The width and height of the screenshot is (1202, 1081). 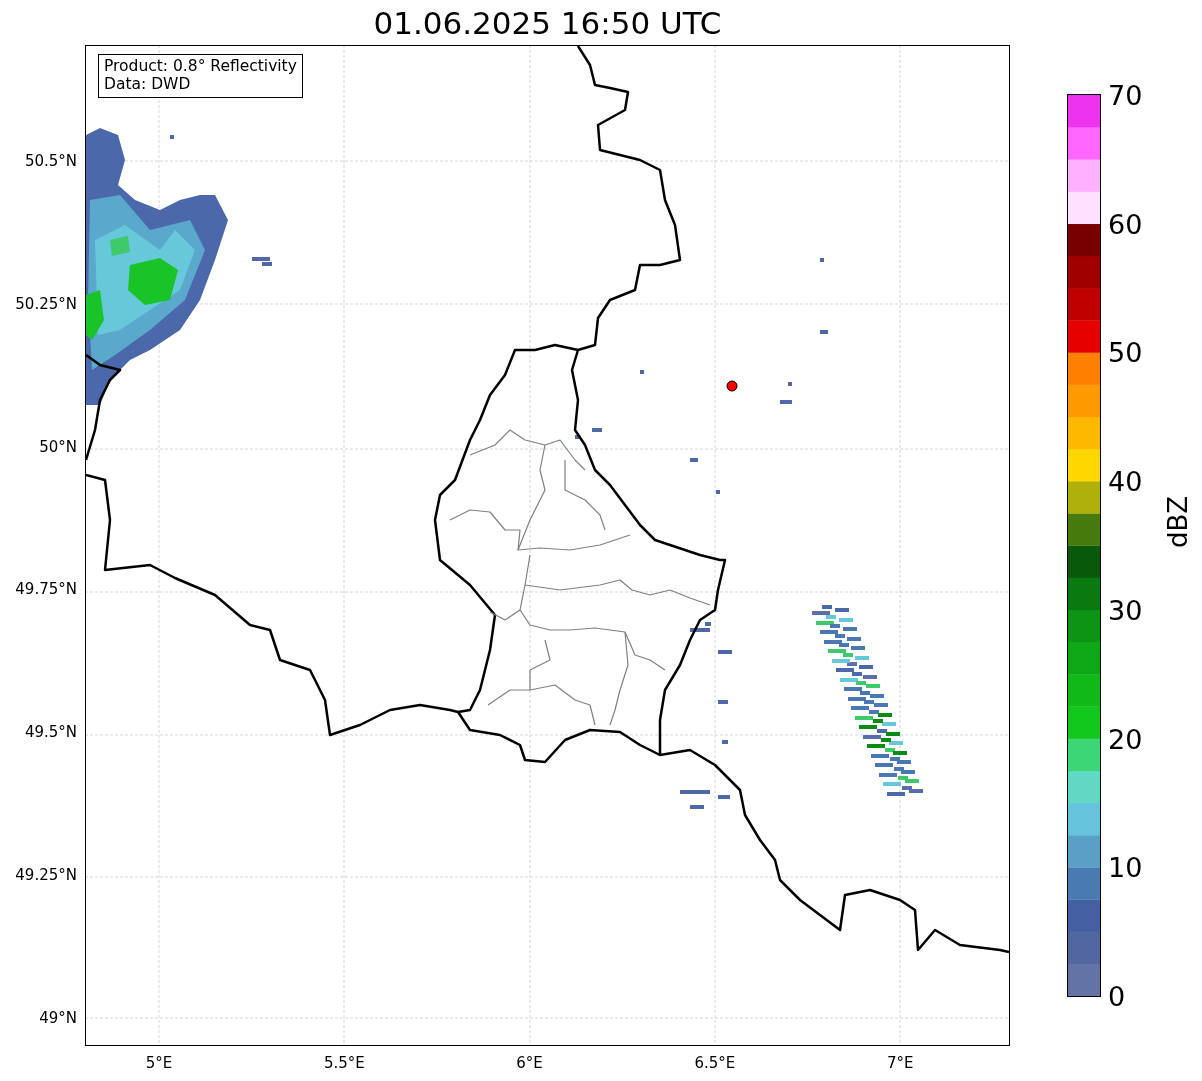 I want to click on axis-tick-label: 50°N, so click(x=58, y=447).